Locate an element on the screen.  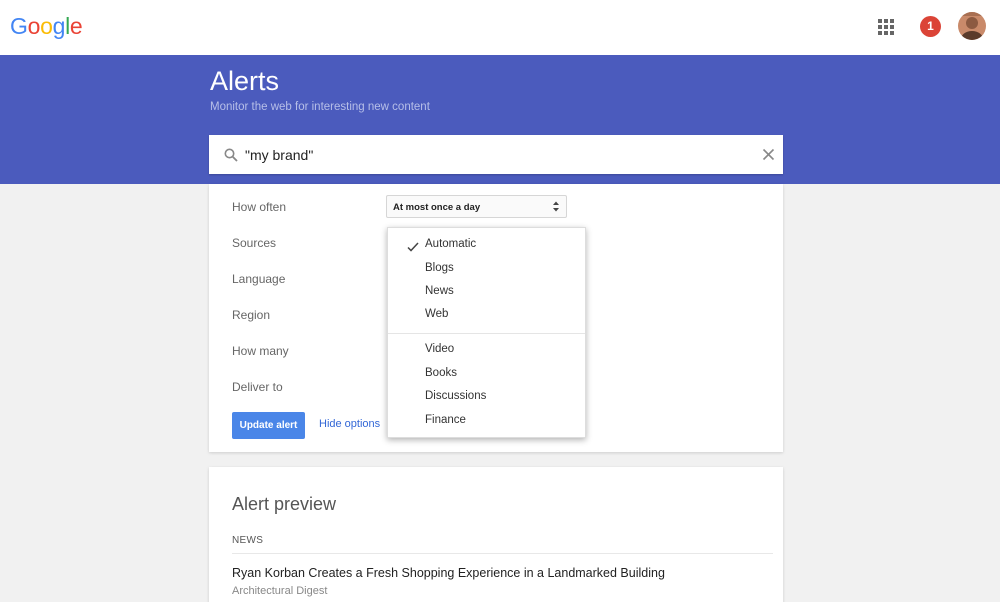
article-source: Architectural Digest is located at coordinates (280, 591).